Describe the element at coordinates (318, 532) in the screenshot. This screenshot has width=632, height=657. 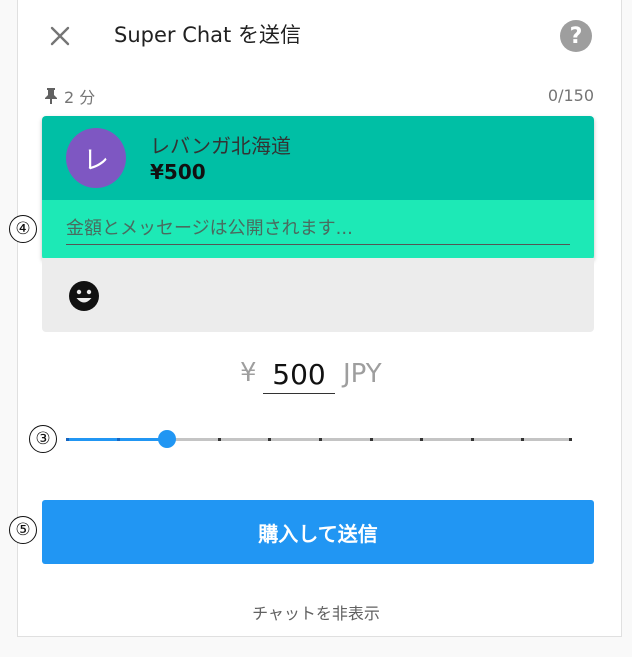
I see `buy-and-send-button: 購入して送信` at that location.